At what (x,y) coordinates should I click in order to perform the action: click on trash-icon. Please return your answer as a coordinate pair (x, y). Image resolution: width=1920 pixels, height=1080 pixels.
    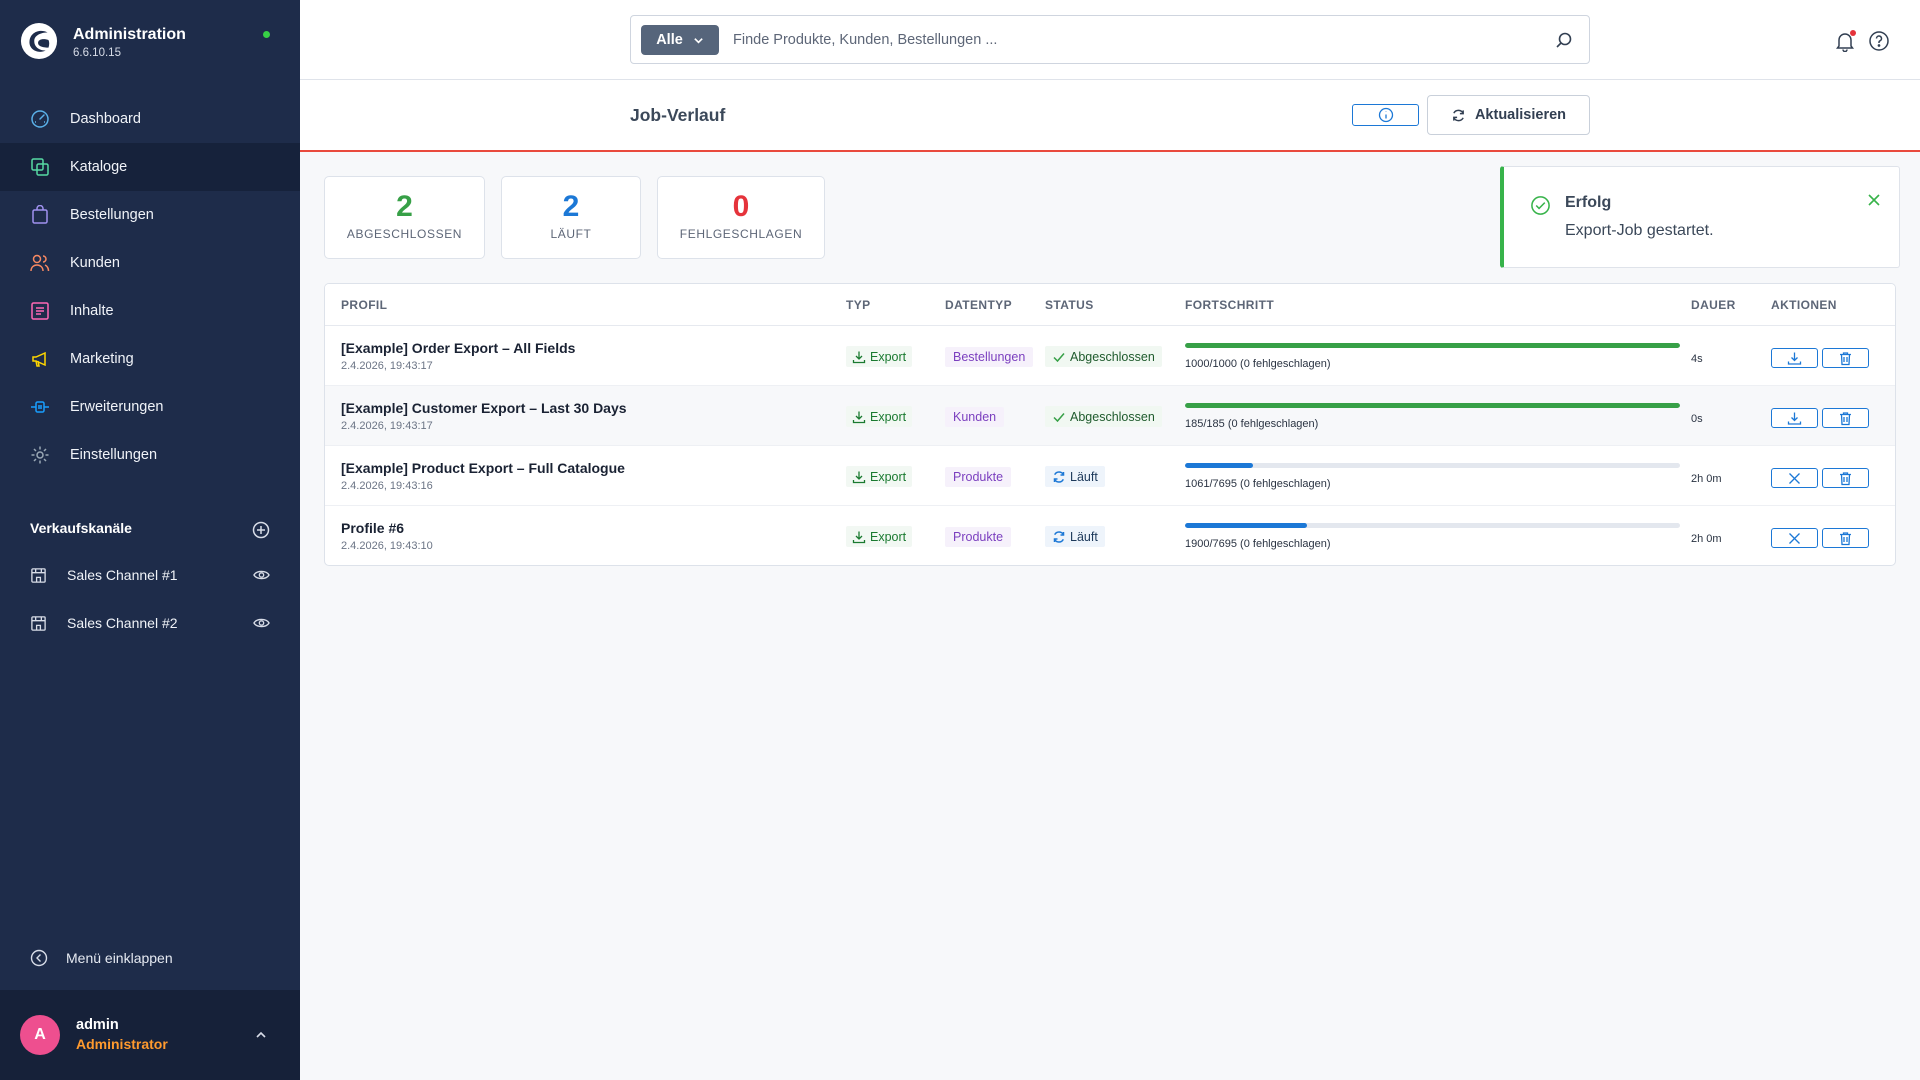
    Looking at the image, I should click on (1845, 539).